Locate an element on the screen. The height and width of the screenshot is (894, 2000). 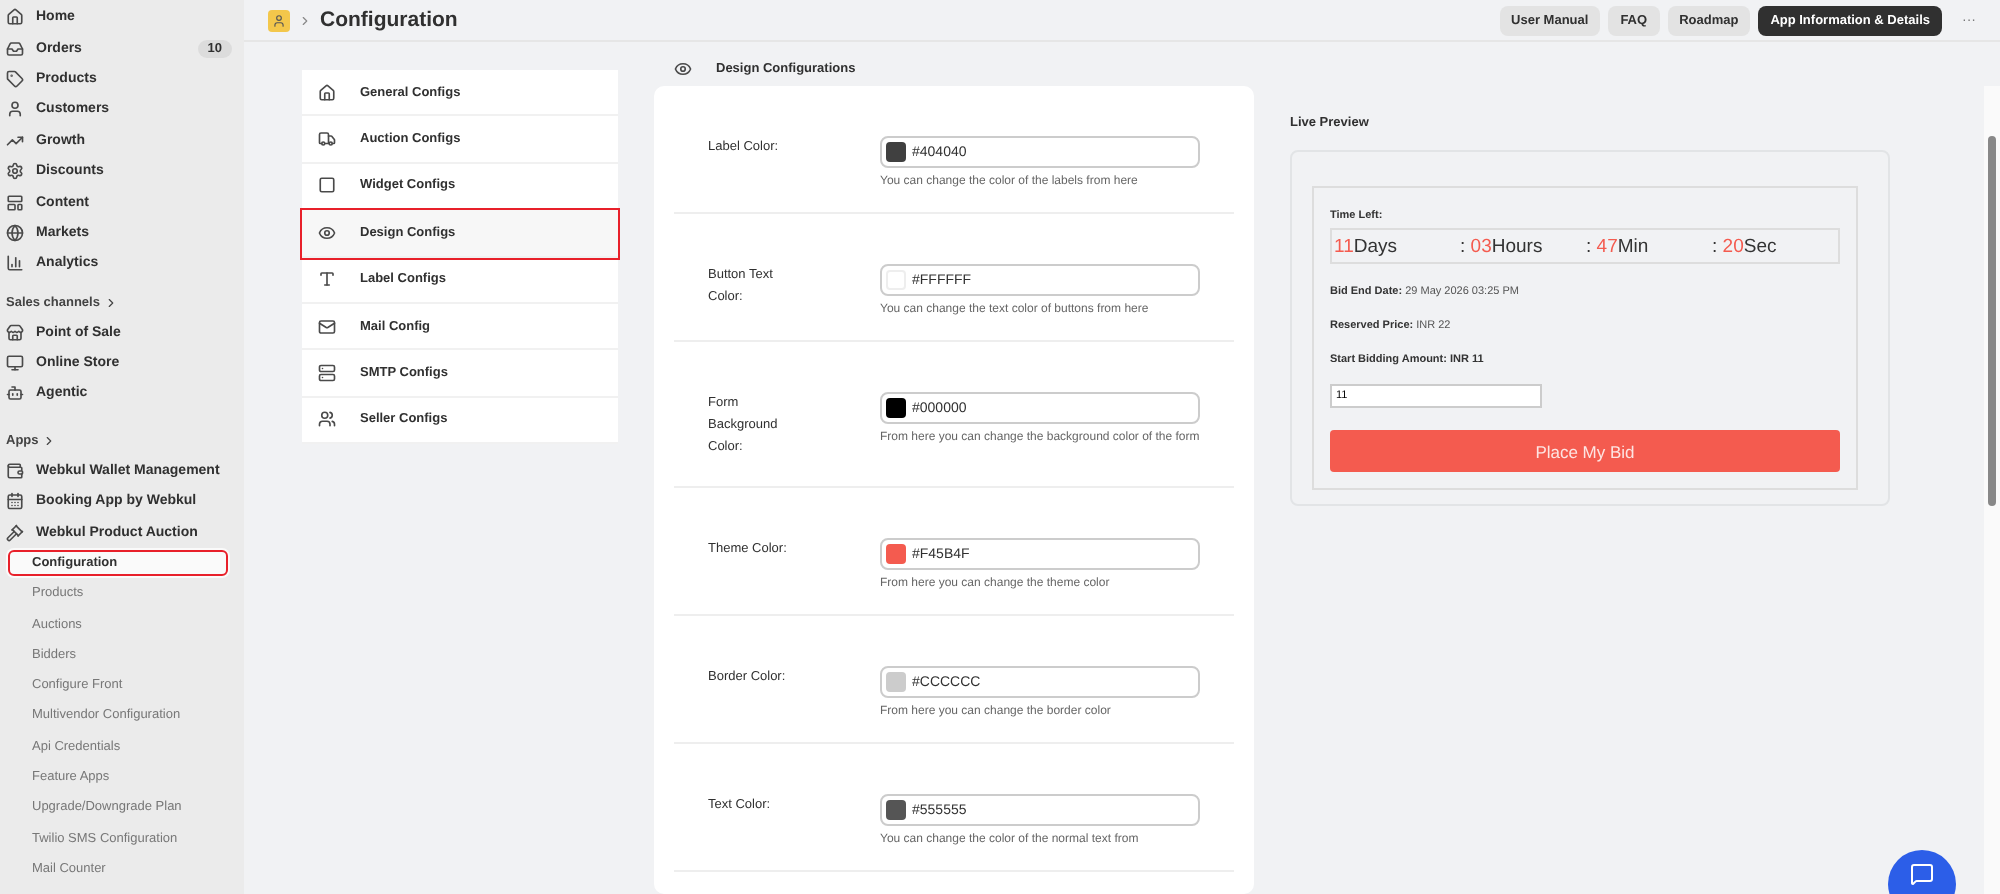
square-icon is located at coordinates (327, 185).